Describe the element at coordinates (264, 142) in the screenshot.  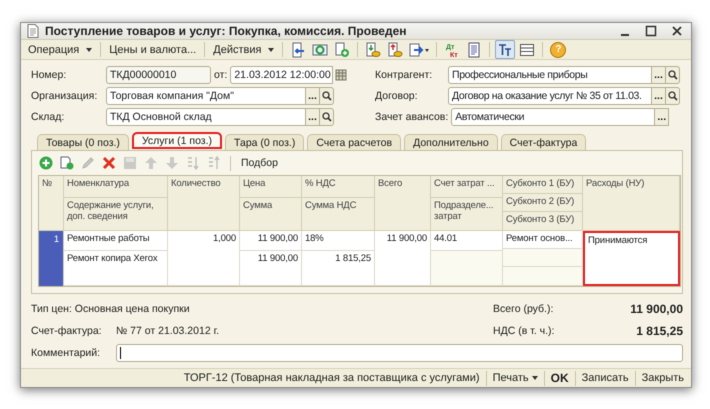
I see `tab: Тара (0 поз.)` at that location.